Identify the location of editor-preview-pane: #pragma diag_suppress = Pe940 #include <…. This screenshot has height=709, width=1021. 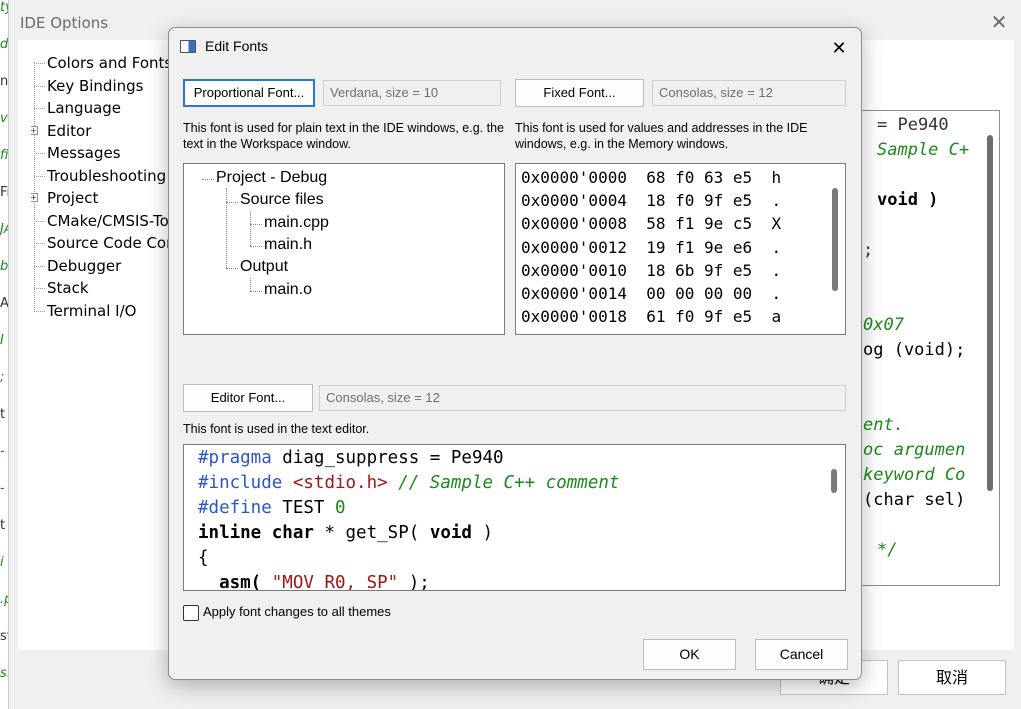
(514, 517).